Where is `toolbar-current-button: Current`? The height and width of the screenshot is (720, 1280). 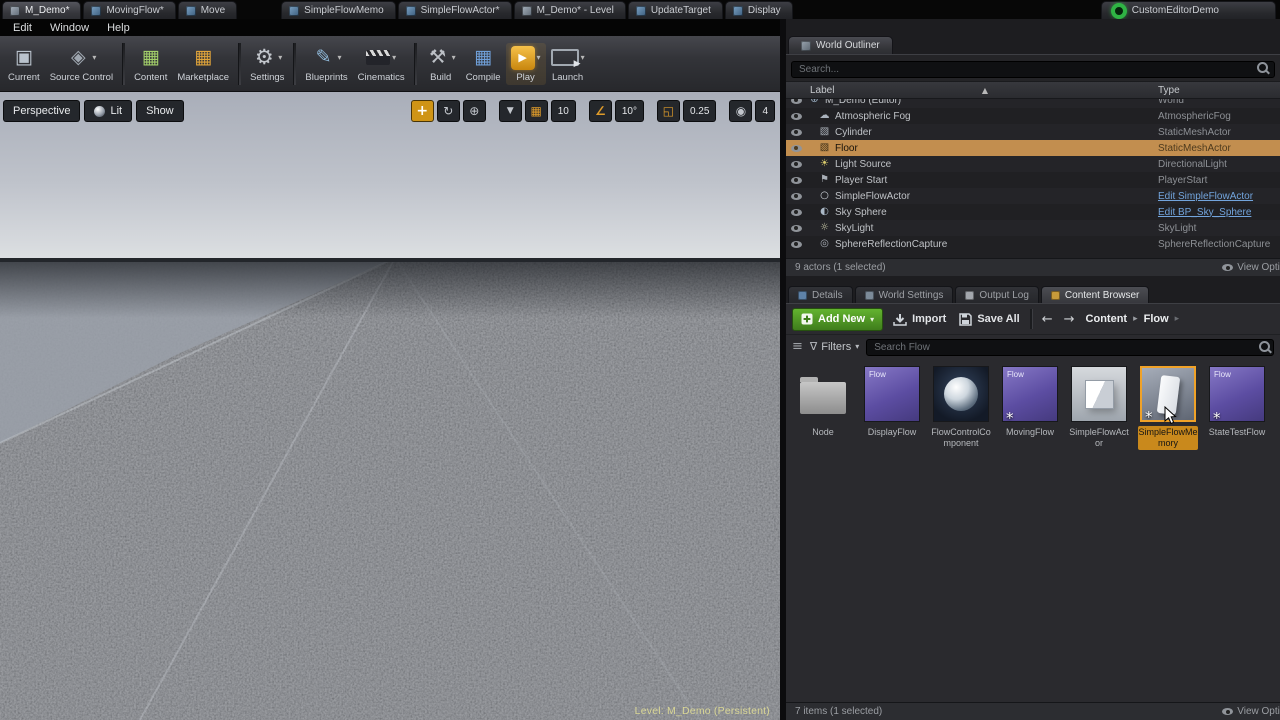 toolbar-current-button: Current is located at coordinates (24, 64).